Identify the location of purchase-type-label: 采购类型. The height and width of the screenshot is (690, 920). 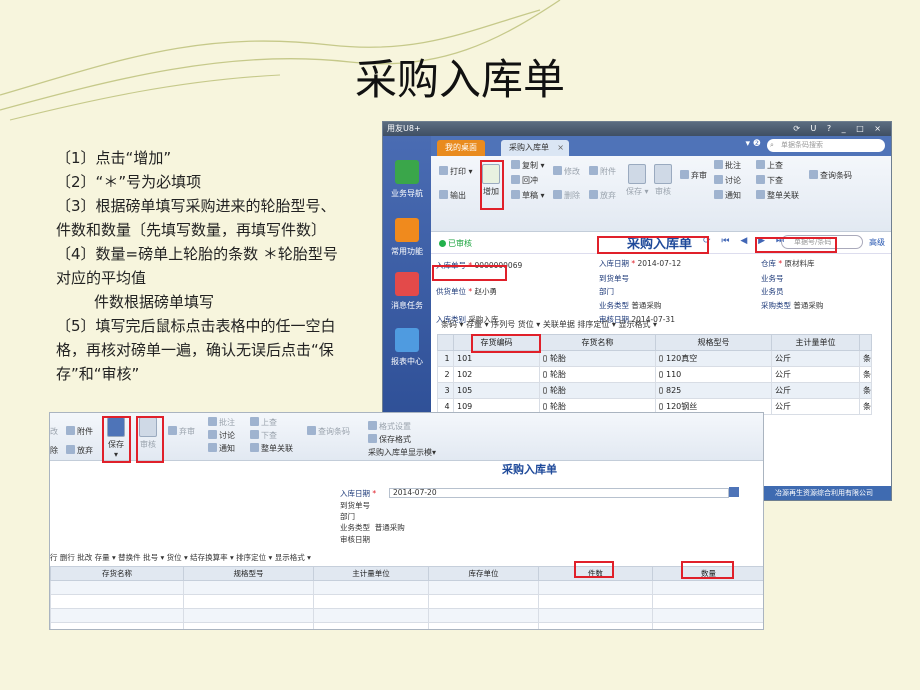
(776, 305).